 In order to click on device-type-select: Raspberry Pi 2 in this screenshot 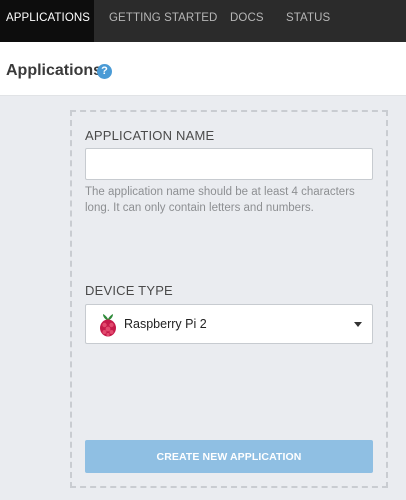, I will do `click(229, 324)`.